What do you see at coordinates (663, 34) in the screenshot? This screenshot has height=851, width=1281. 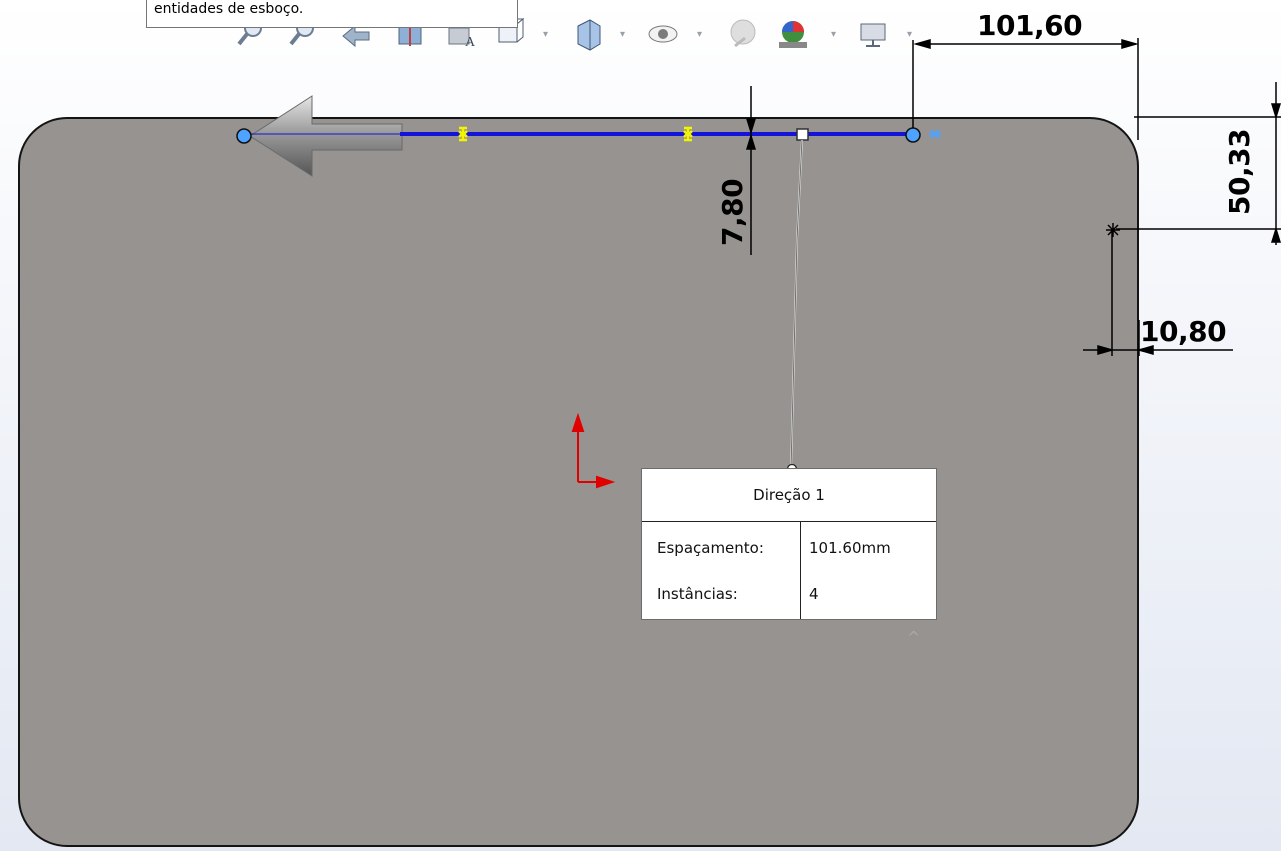 I see `hide-show-items-icon` at bounding box center [663, 34].